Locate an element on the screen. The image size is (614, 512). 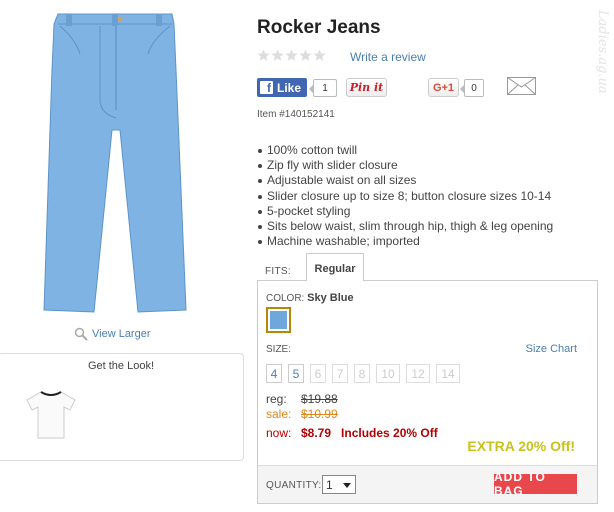
view-larger-link: View Larger is located at coordinates (112, 334).